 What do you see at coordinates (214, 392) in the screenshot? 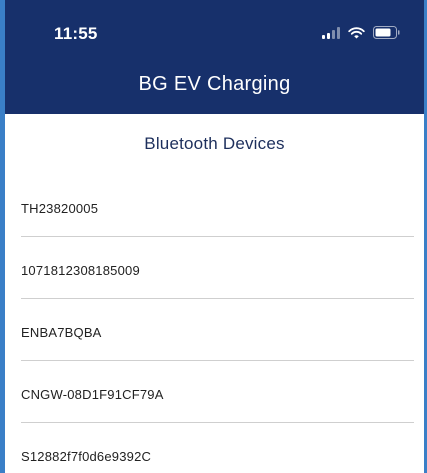
I see `device-row: CNGW-08D1F91CF79A` at bounding box center [214, 392].